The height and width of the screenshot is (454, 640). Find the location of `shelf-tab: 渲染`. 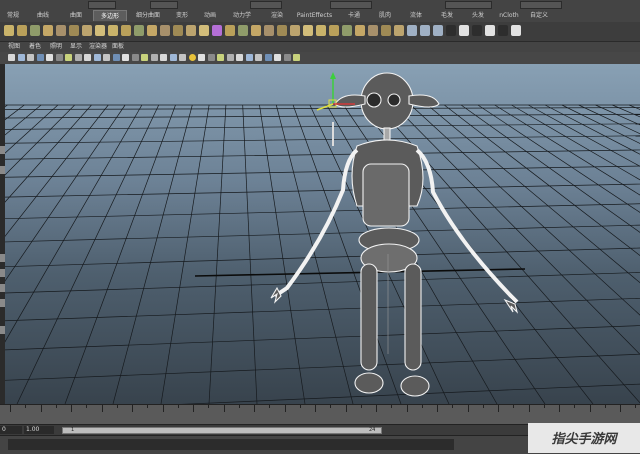

shelf-tab: 渲染 is located at coordinates (277, 15).